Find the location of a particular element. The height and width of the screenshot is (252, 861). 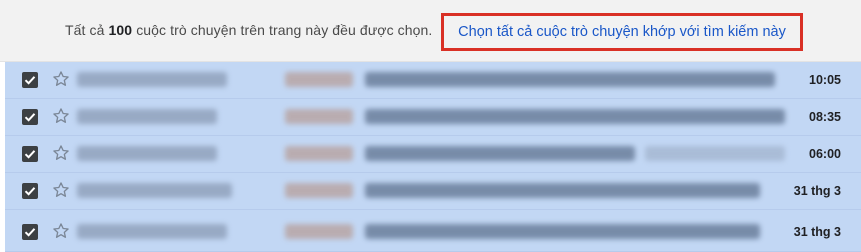

email-row: 06:00 is located at coordinates (433, 154).